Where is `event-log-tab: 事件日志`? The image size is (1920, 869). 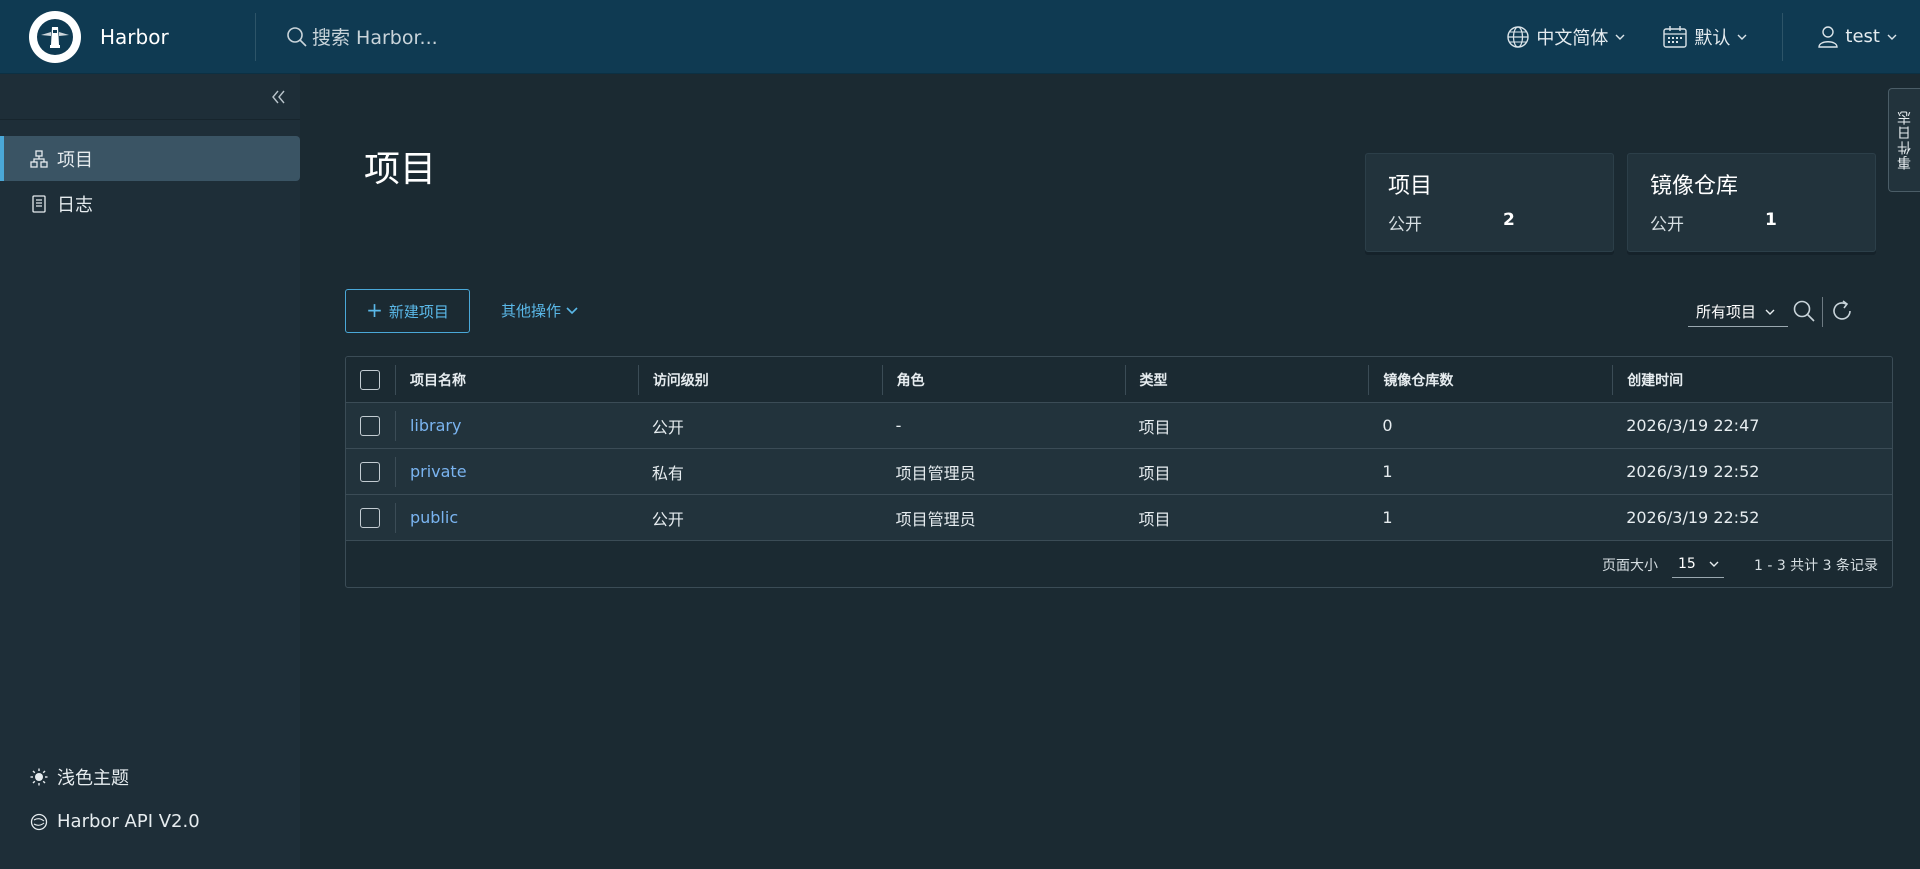
event-log-tab: 事件日志 is located at coordinates (1904, 140).